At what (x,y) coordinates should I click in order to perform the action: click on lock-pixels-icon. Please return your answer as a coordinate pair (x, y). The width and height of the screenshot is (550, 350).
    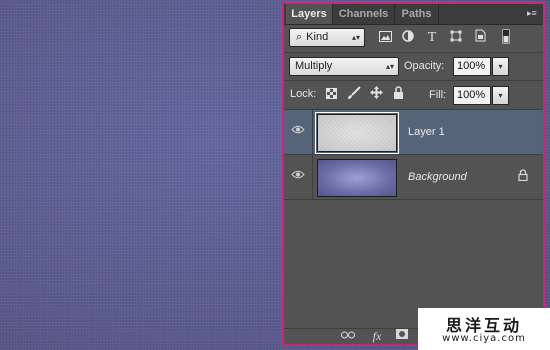
    Looking at the image, I should click on (353, 94).